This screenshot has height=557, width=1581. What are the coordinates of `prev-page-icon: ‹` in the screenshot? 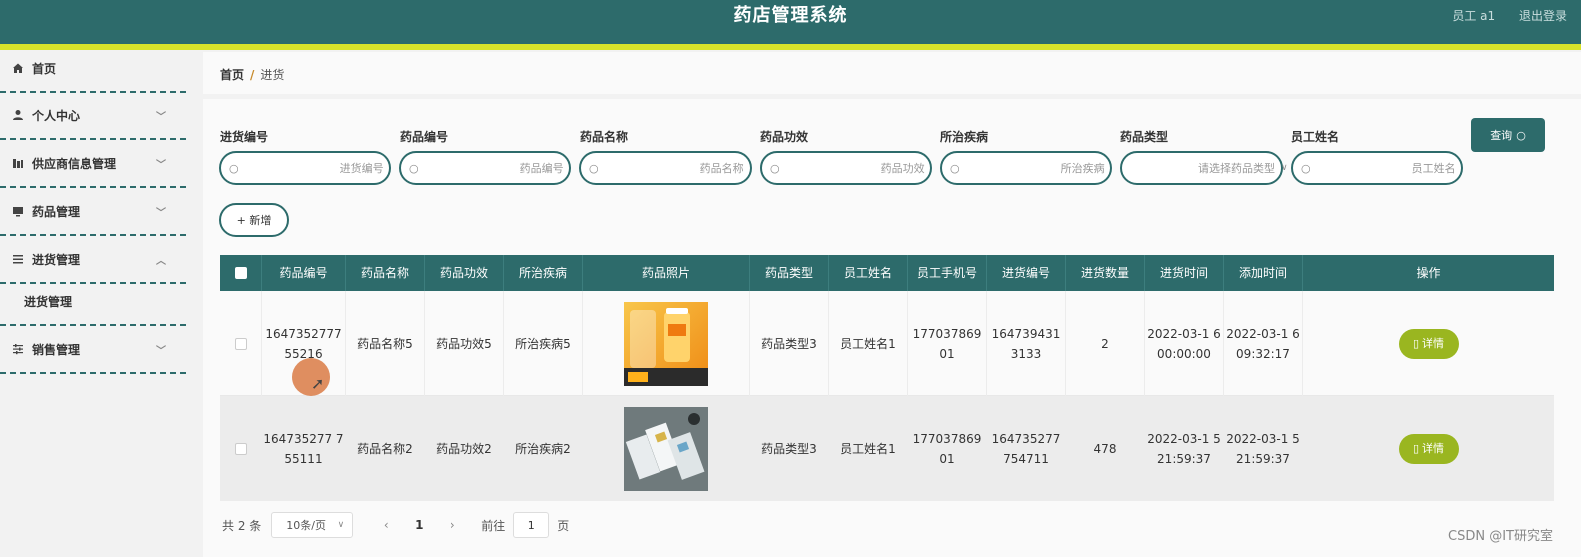 It's located at (386, 525).